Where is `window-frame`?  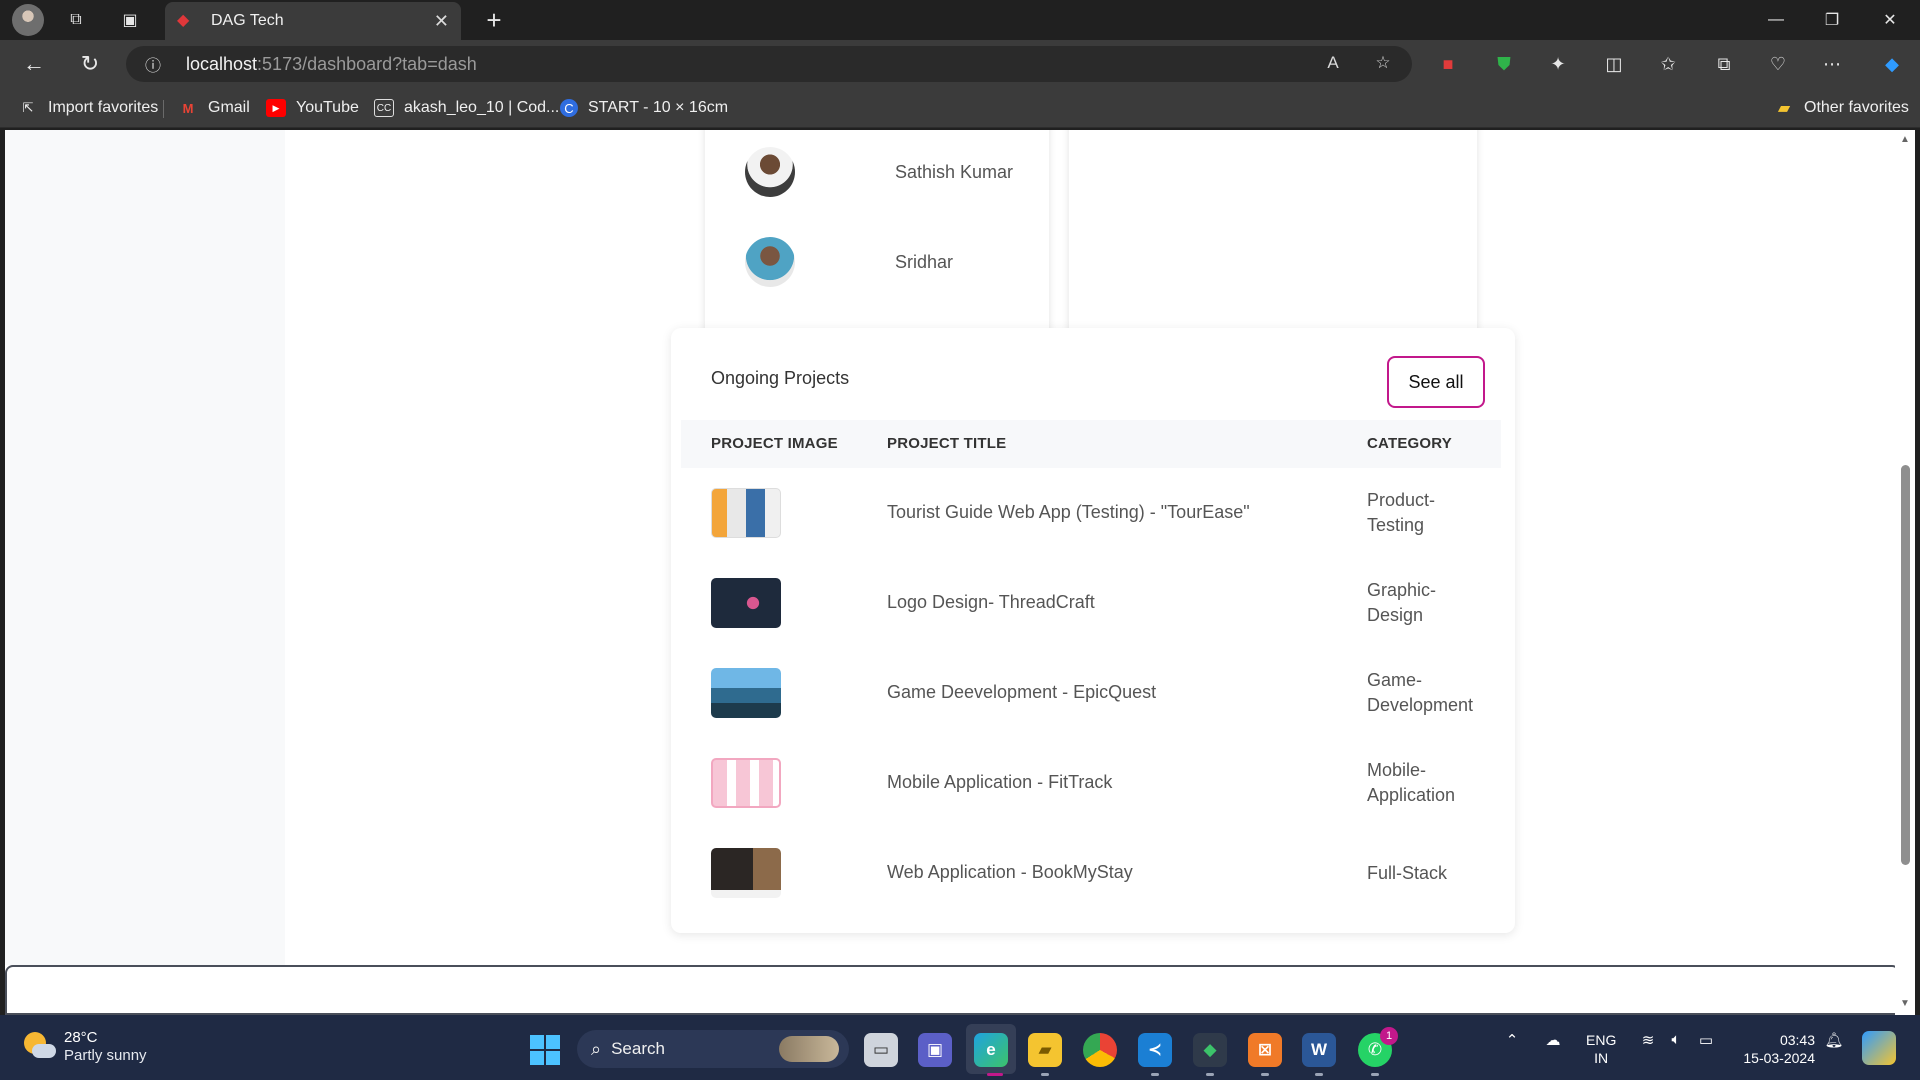 window-frame is located at coordinates (1917, 572).